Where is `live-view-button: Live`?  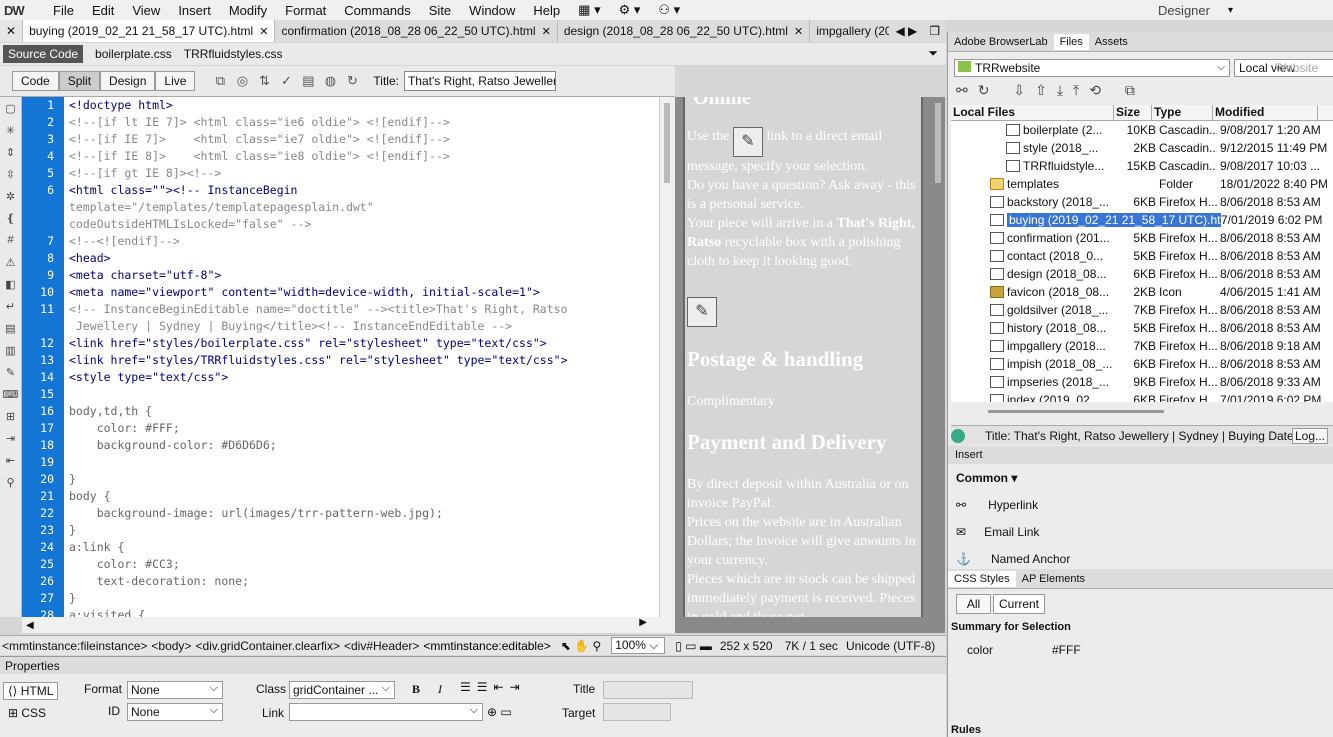
live-view-button: Live is located at coordinates (175, 81).